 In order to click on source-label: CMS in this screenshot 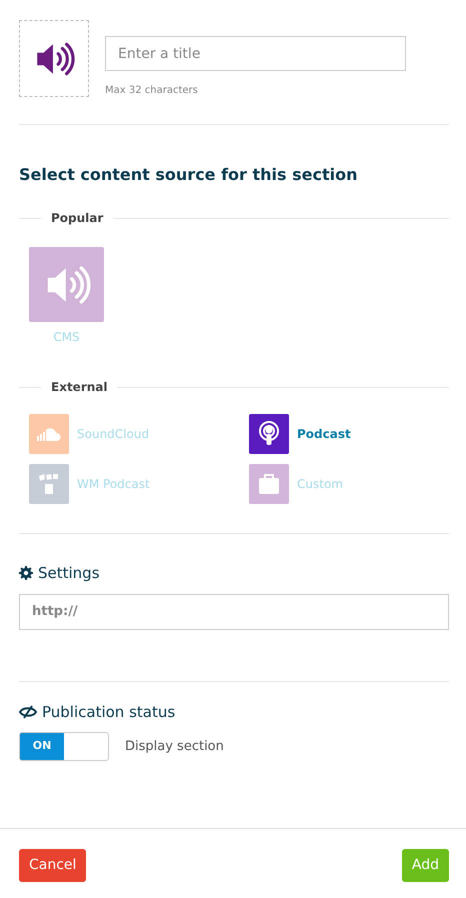, I will do `click(66, 337)`.